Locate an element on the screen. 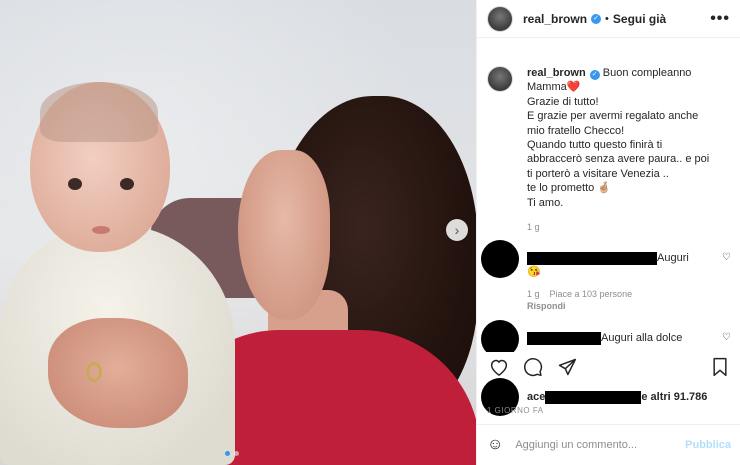 The width and height of the screenshot is (740, 465). photo-baby-eye-right is located at coordinates (127, 184).